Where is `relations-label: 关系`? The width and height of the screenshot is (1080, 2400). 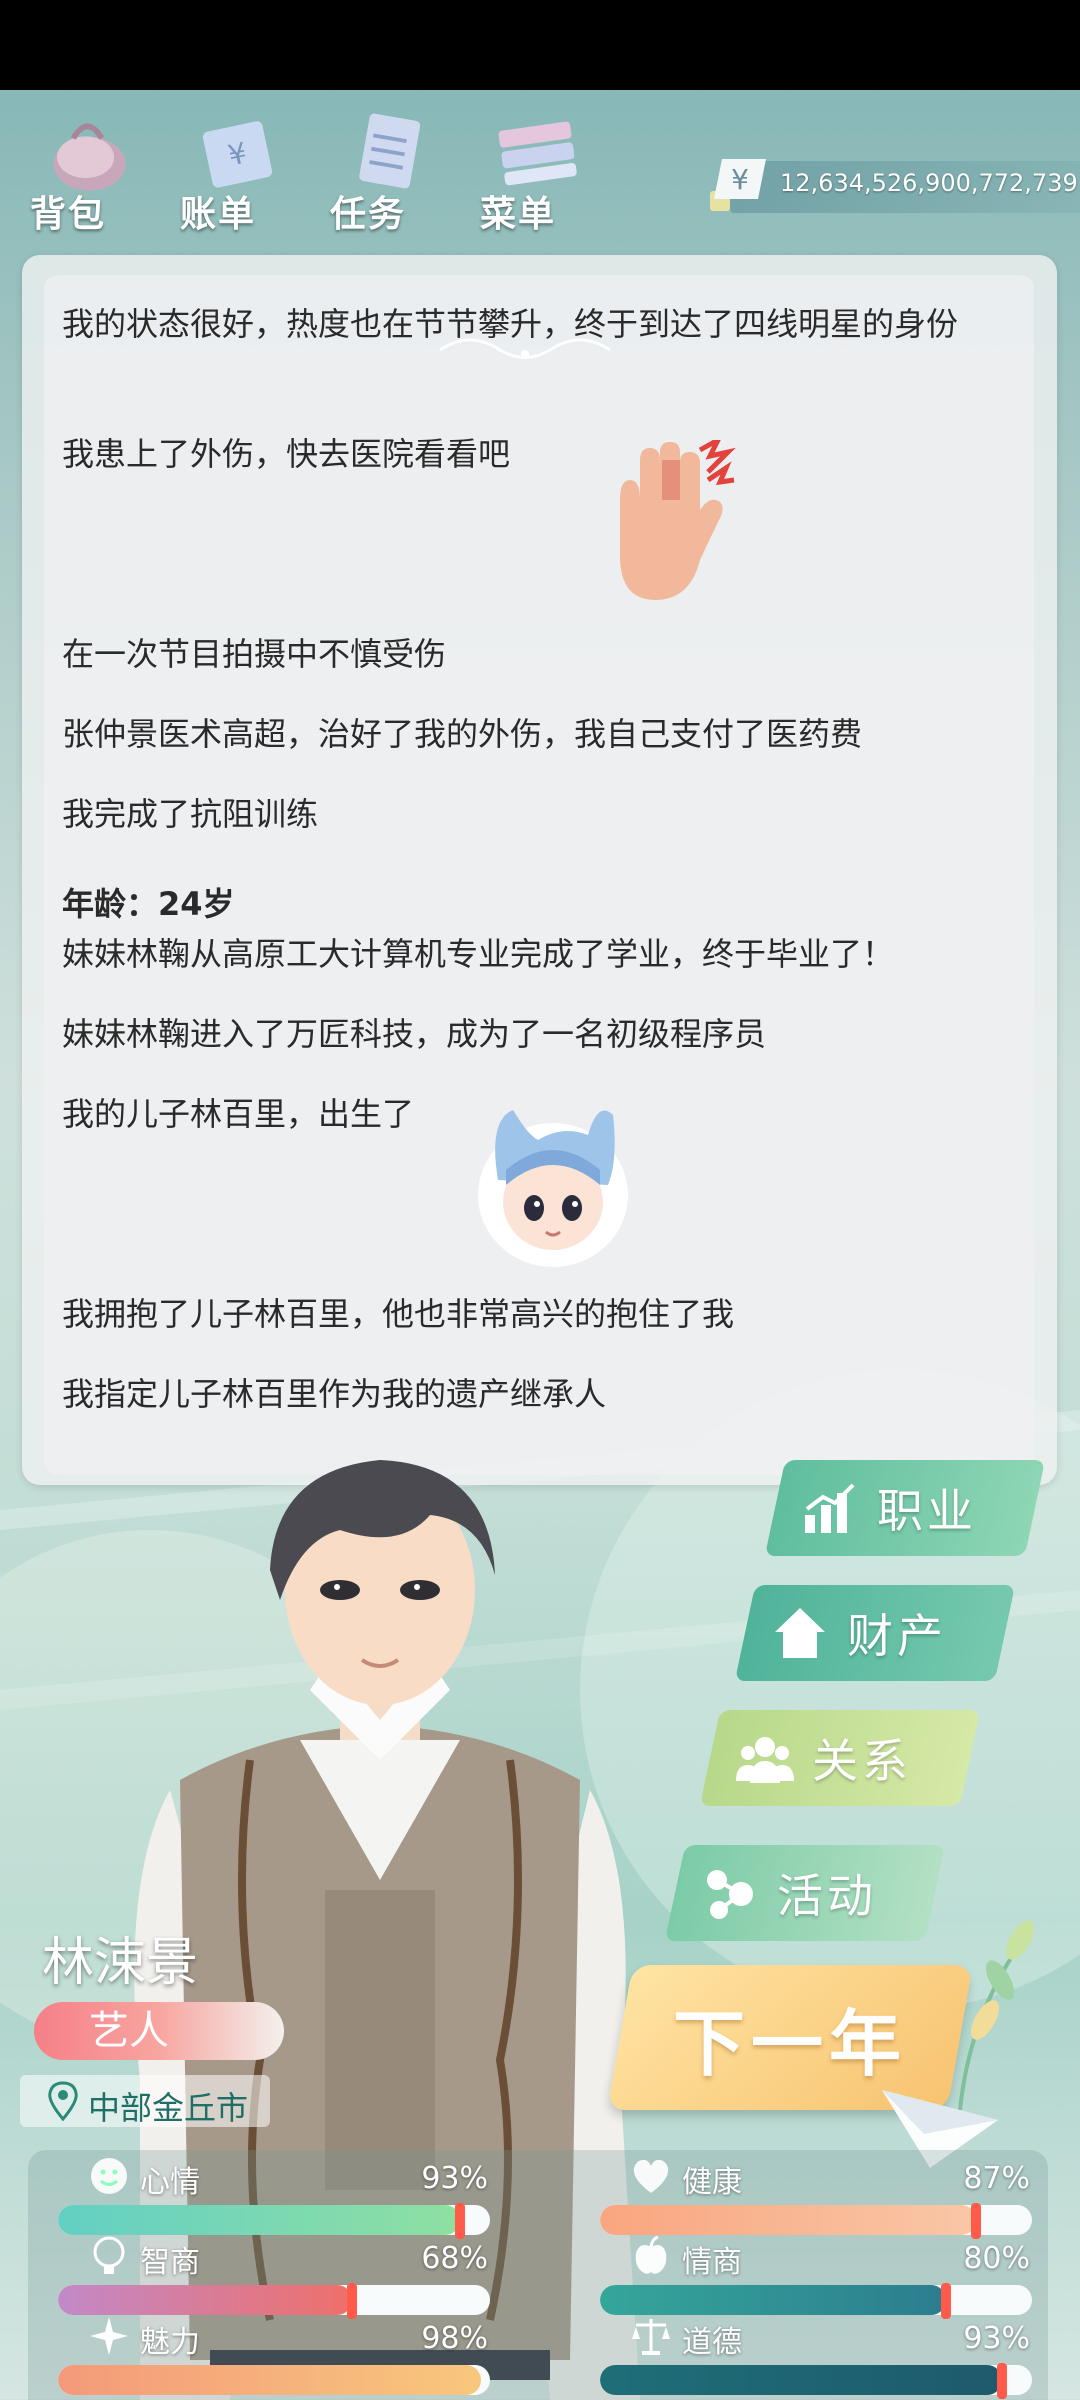 relations-label: 关系 is located at coordinates (862, 1761).